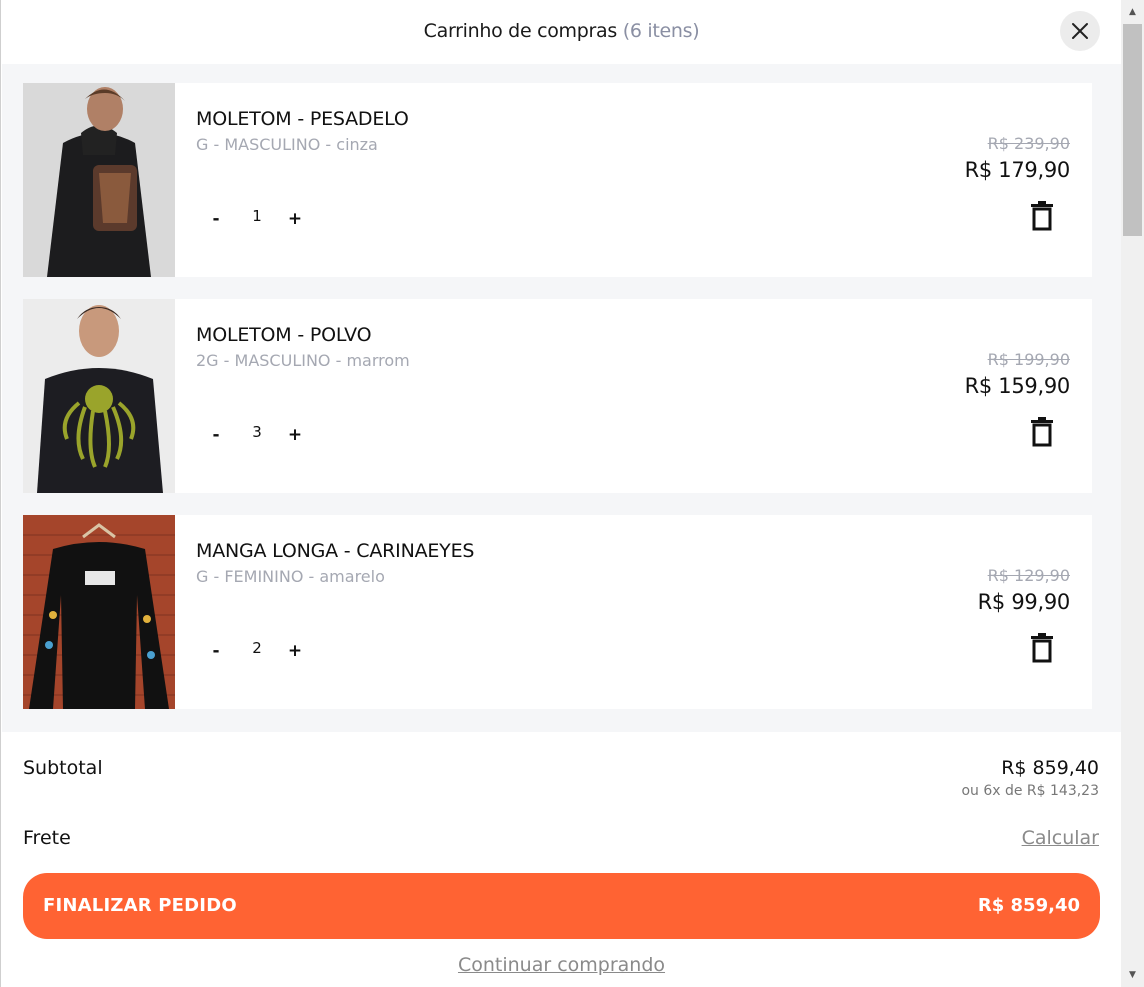  I want to click on product-variant: G - FEMININO - amarelo, so click(290, 576).